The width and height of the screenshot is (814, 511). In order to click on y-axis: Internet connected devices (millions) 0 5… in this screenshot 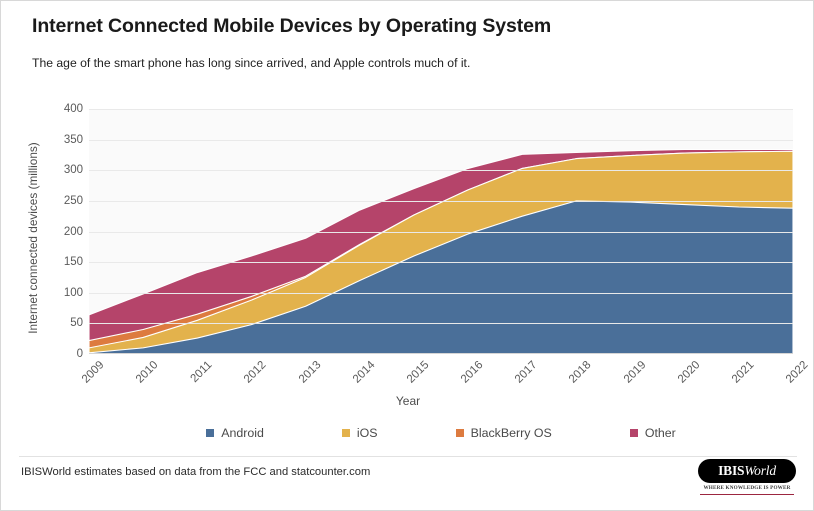, I will do `click(45, 255)`.